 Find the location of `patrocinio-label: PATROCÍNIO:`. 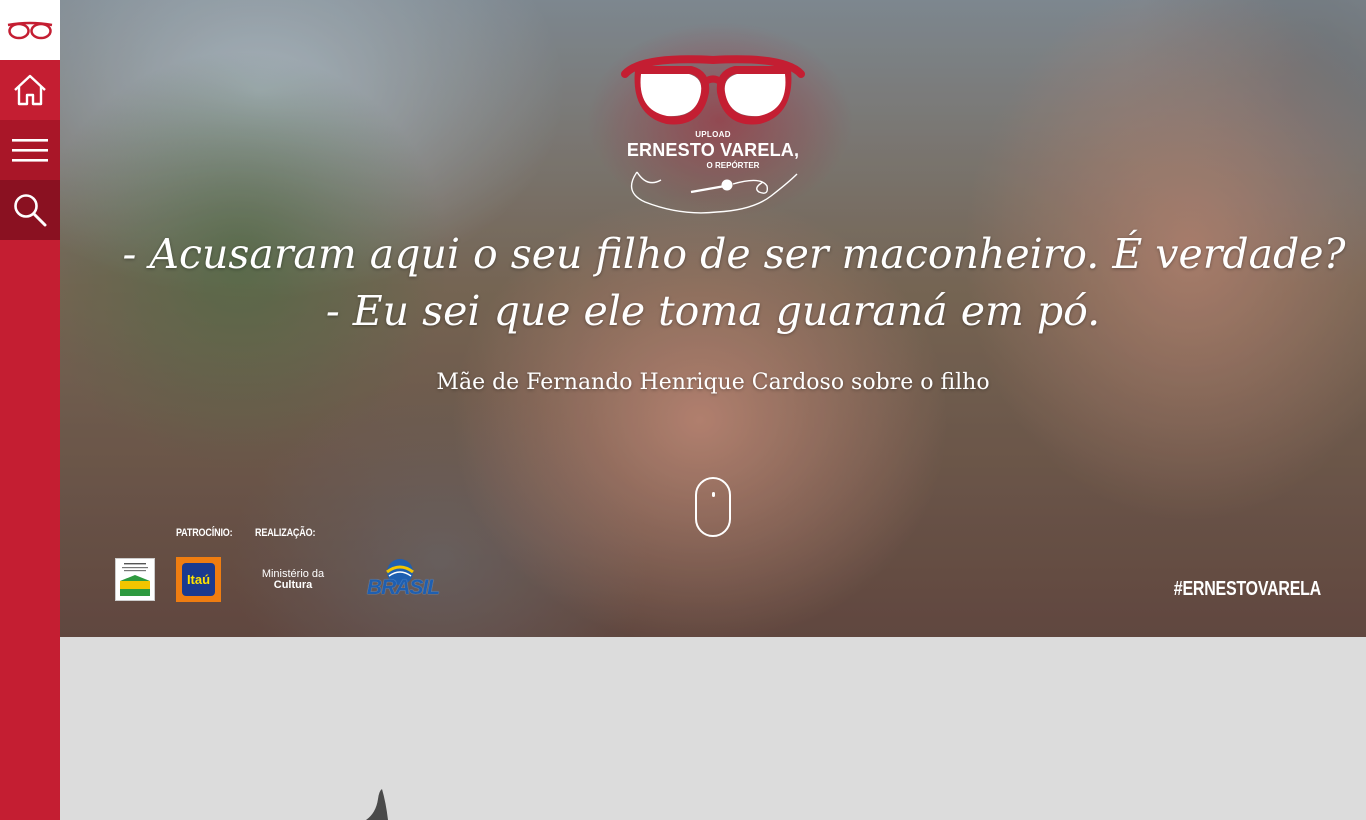

patrocinio-label: PATROCÍNIO: is located at coordinates (204, 533).